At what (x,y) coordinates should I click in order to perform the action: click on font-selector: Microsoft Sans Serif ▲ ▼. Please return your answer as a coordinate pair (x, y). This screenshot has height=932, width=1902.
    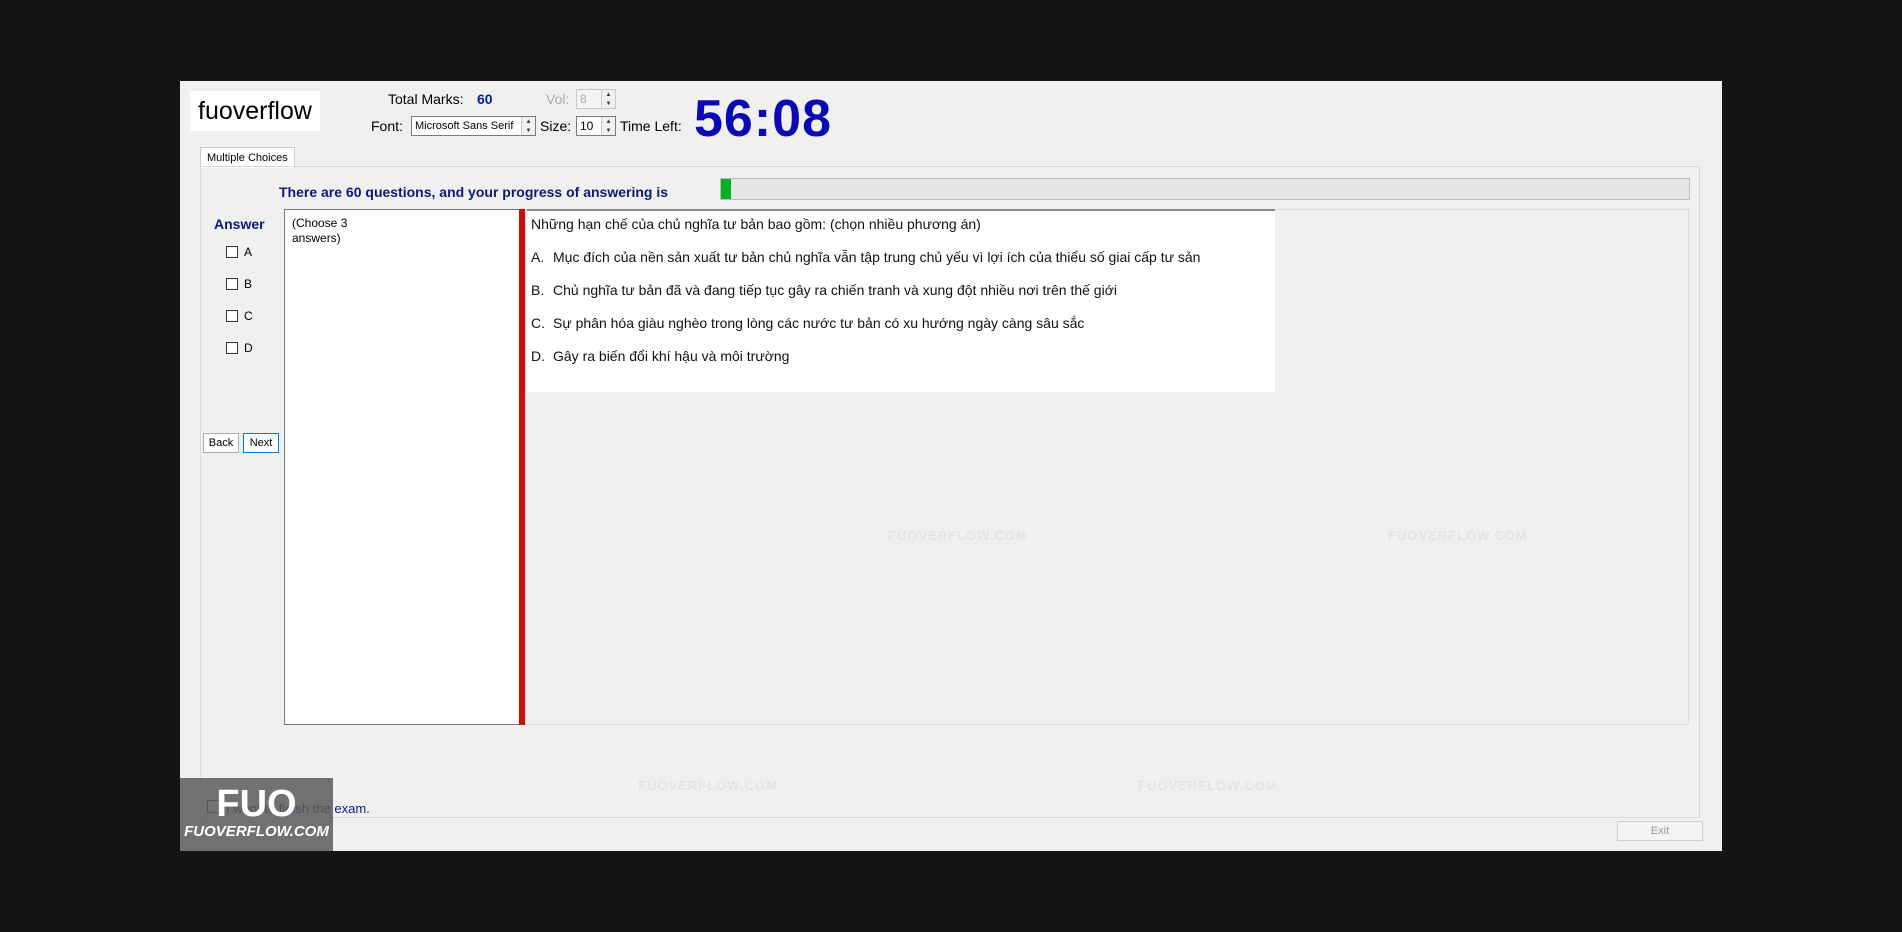
    Looking at the image, I should click on (473, 126).